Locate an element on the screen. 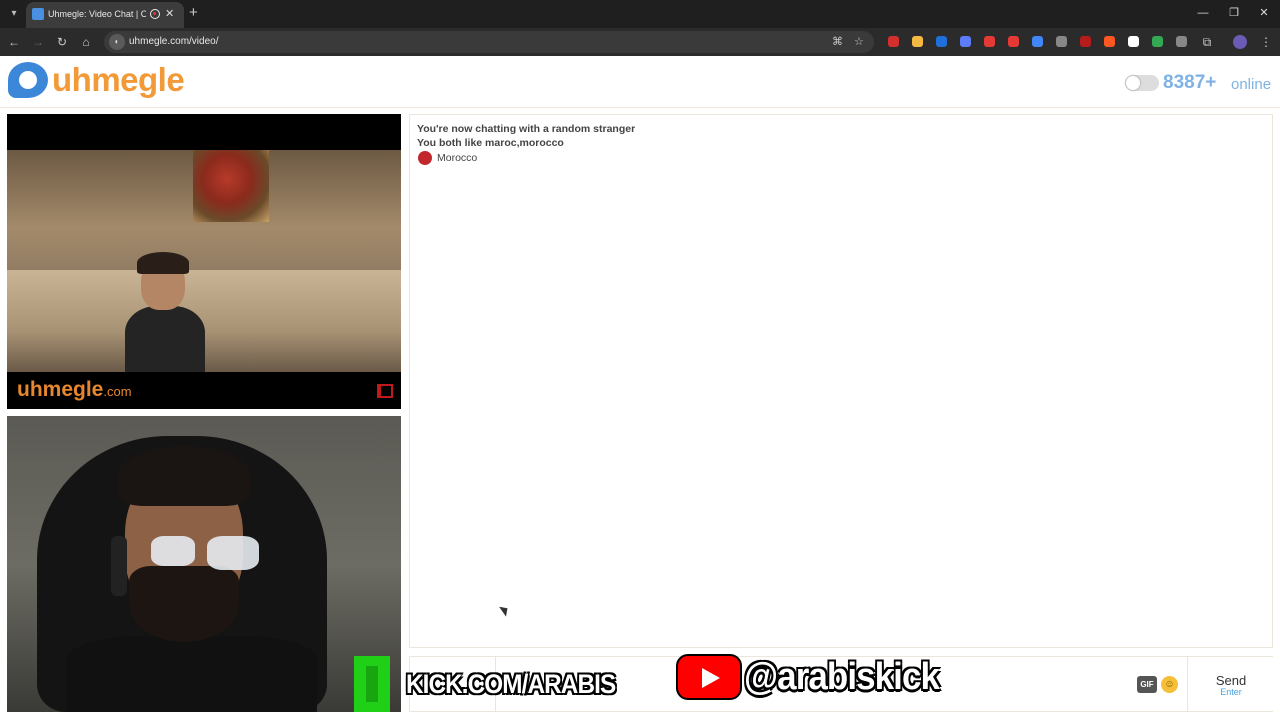 The height and width of the screenshot is (720, 1280). report-flag-icon is located at coordinates (385, 391).